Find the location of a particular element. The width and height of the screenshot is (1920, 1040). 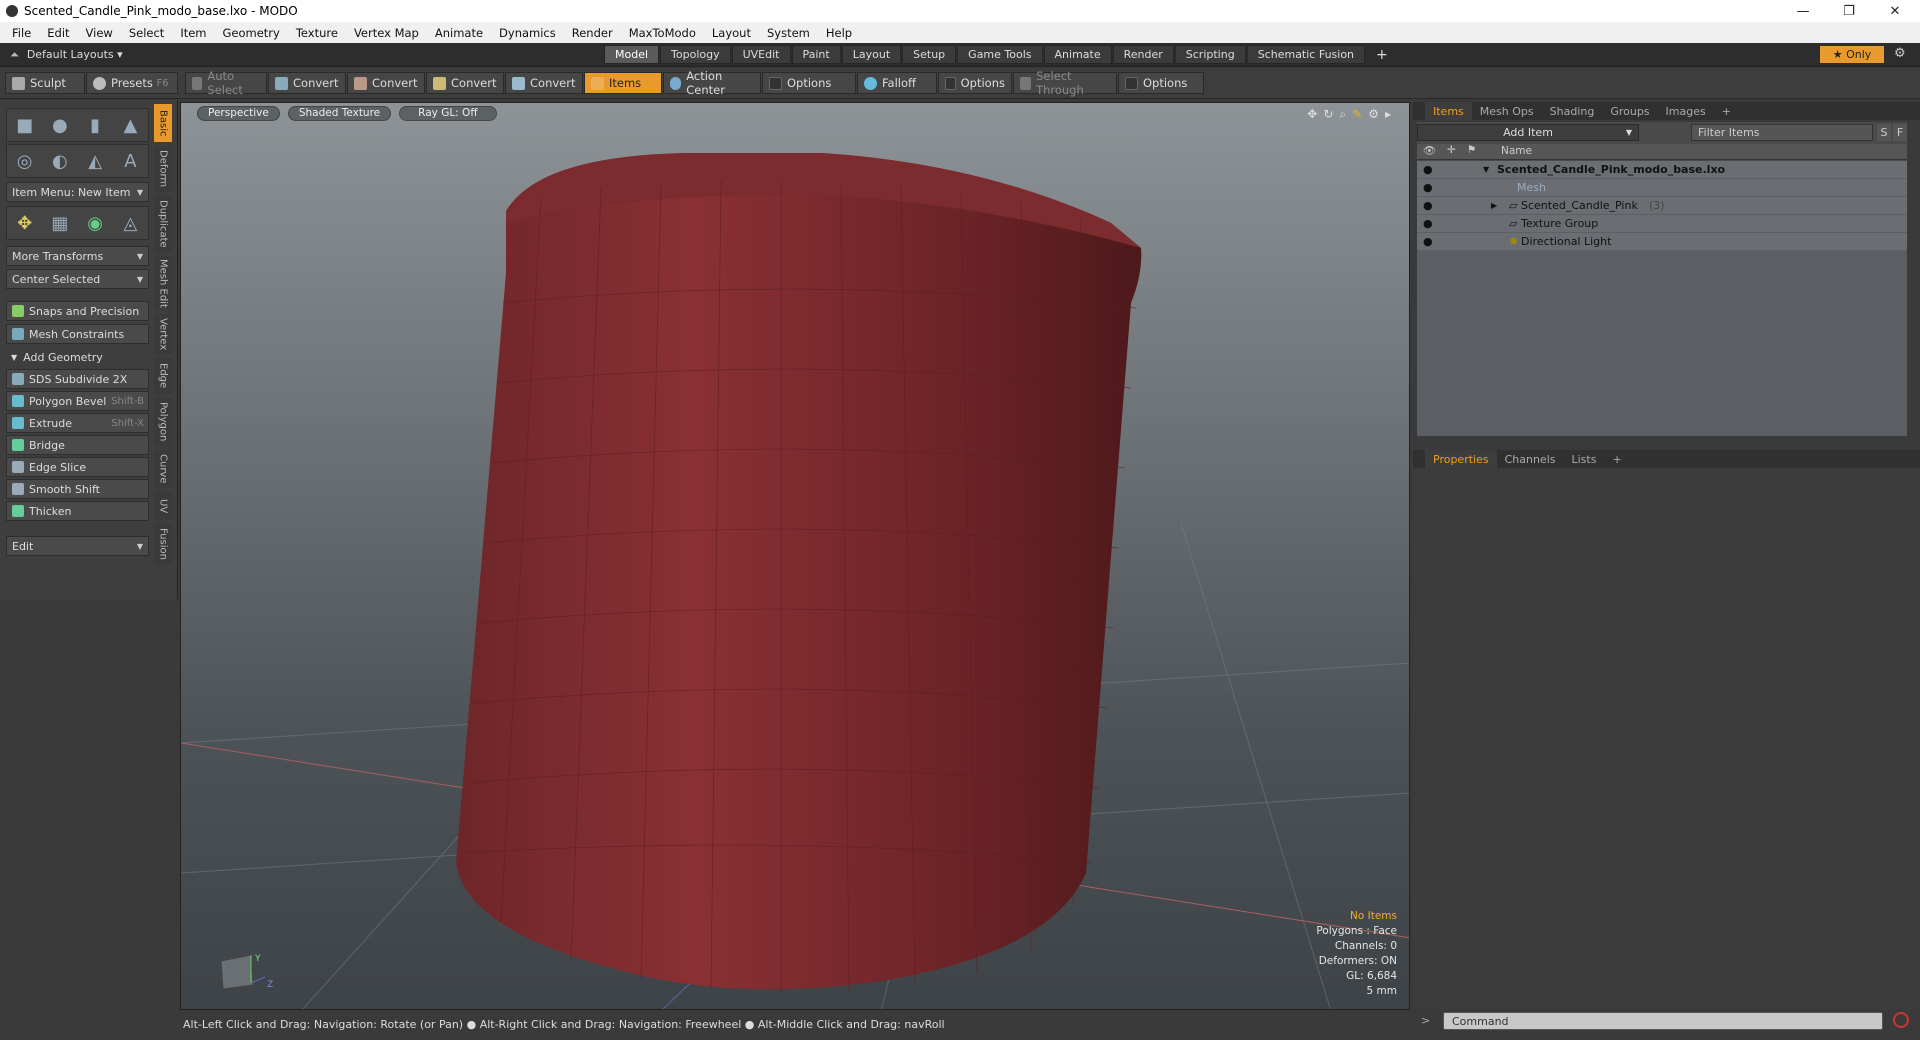

name-column-header: Name is located at coordinates (1516, 151).